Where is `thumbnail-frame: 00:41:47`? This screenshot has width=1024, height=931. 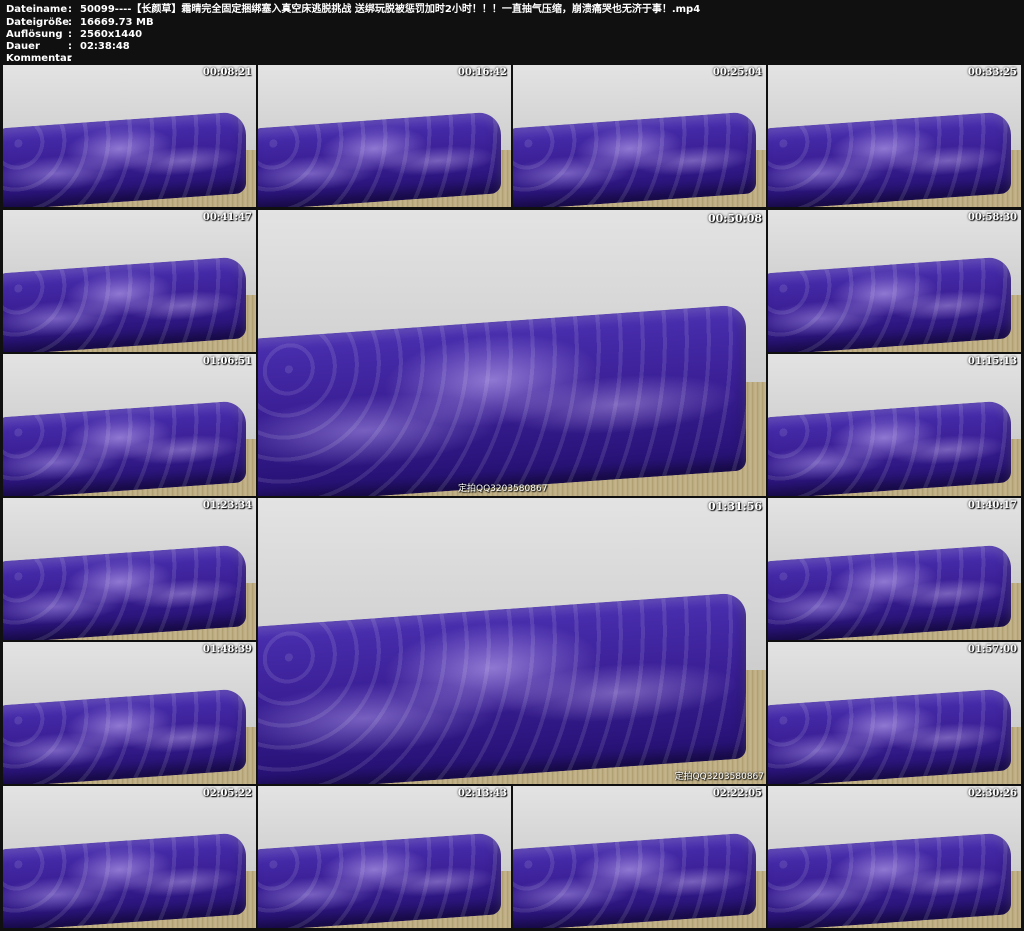 thumbnail-frame: 00:41:47 is located at coordinates (129, 281).